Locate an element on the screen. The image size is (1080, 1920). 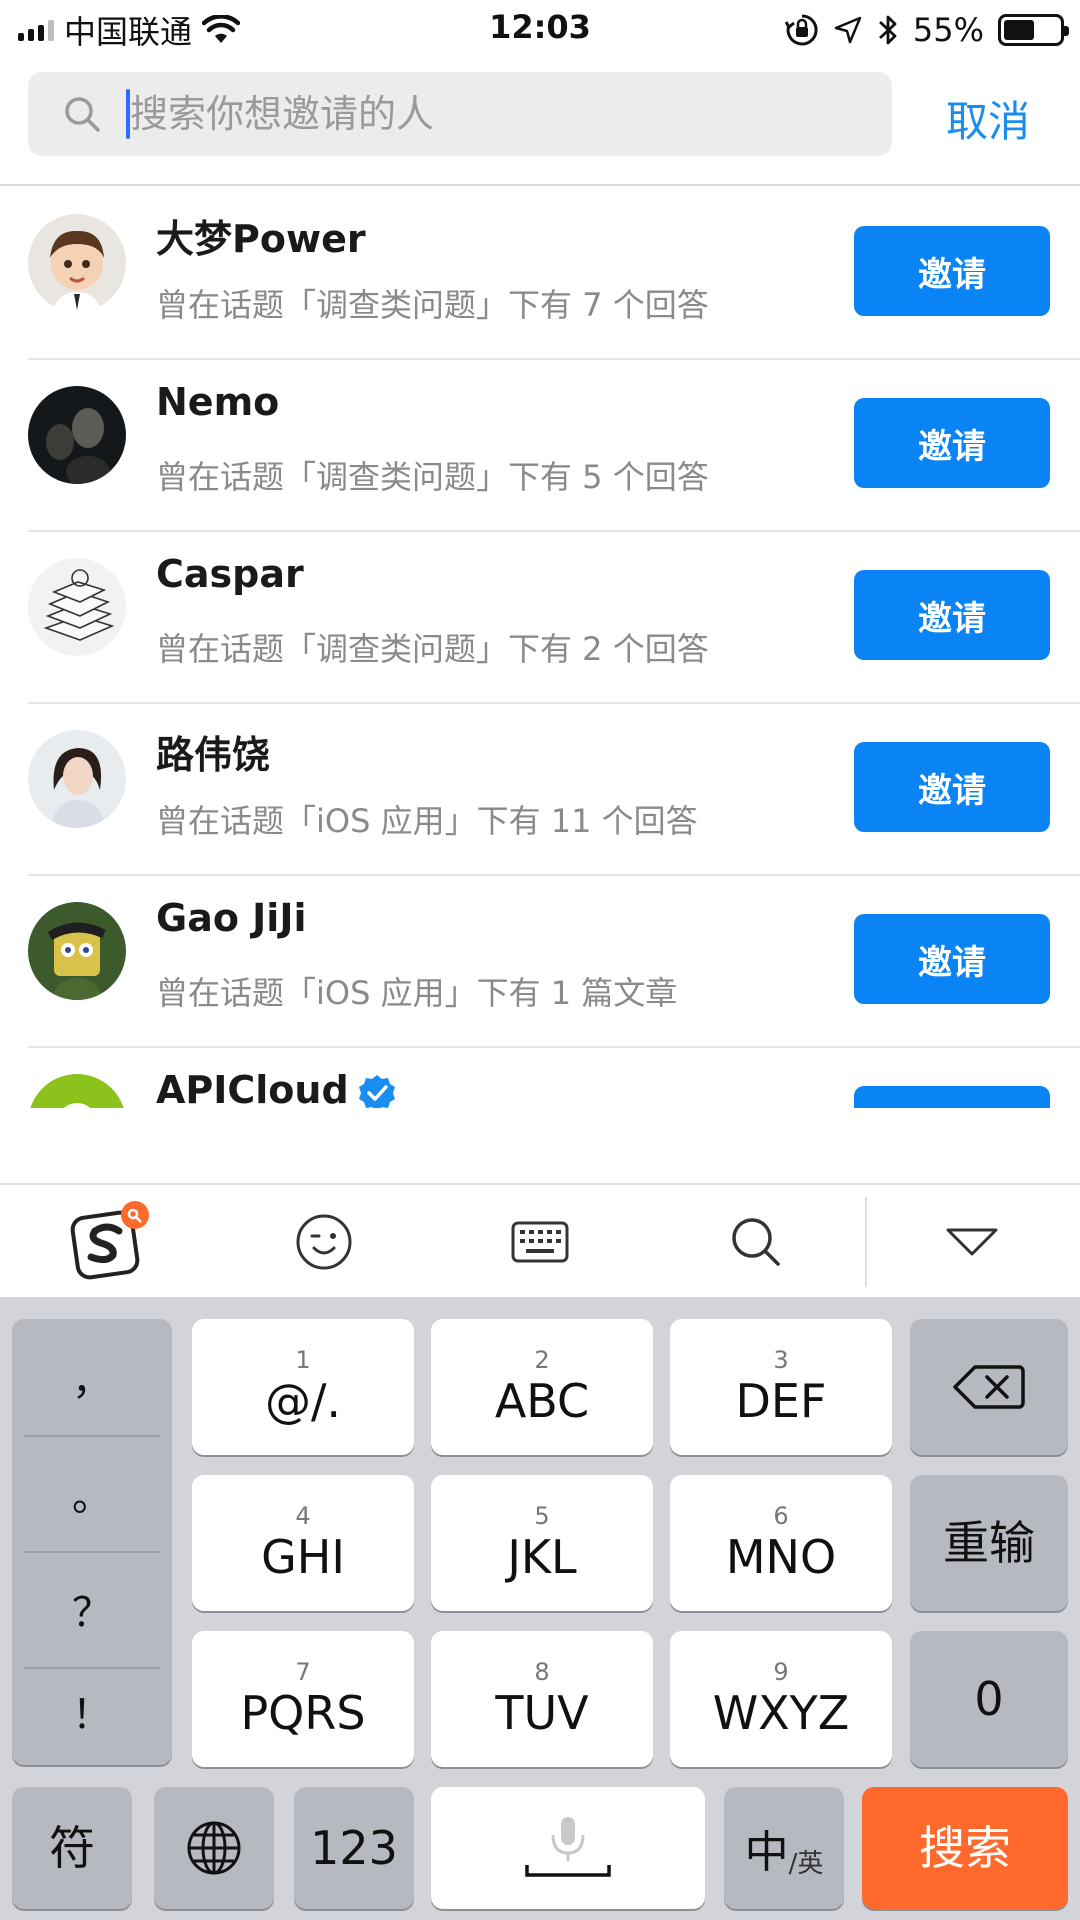
key-4: 4 GHI is located at coordinates (303, 1543).